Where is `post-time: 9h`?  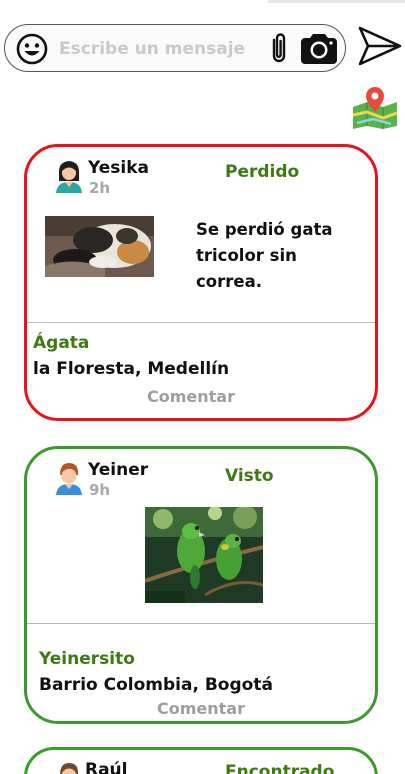 post-time: 9h is located at coordinates (100, 490).